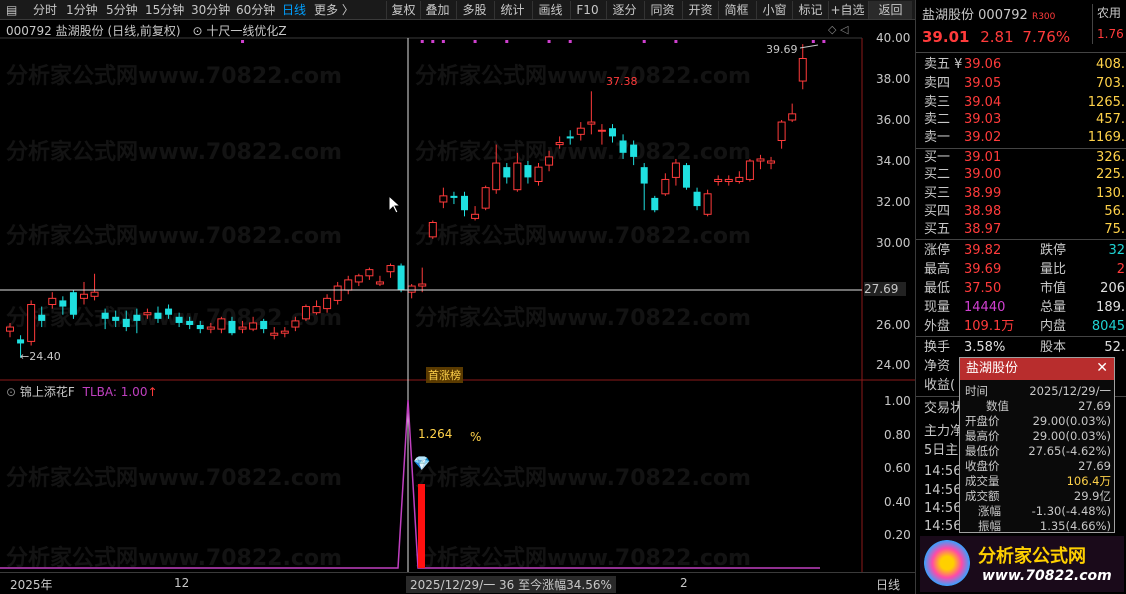 This screenshot has width=1126, height=594. What do you see at coordinates (897, 468) in the screenshot?
I see `sub-axis-label: 0.60` at bounding box center [897, 468].